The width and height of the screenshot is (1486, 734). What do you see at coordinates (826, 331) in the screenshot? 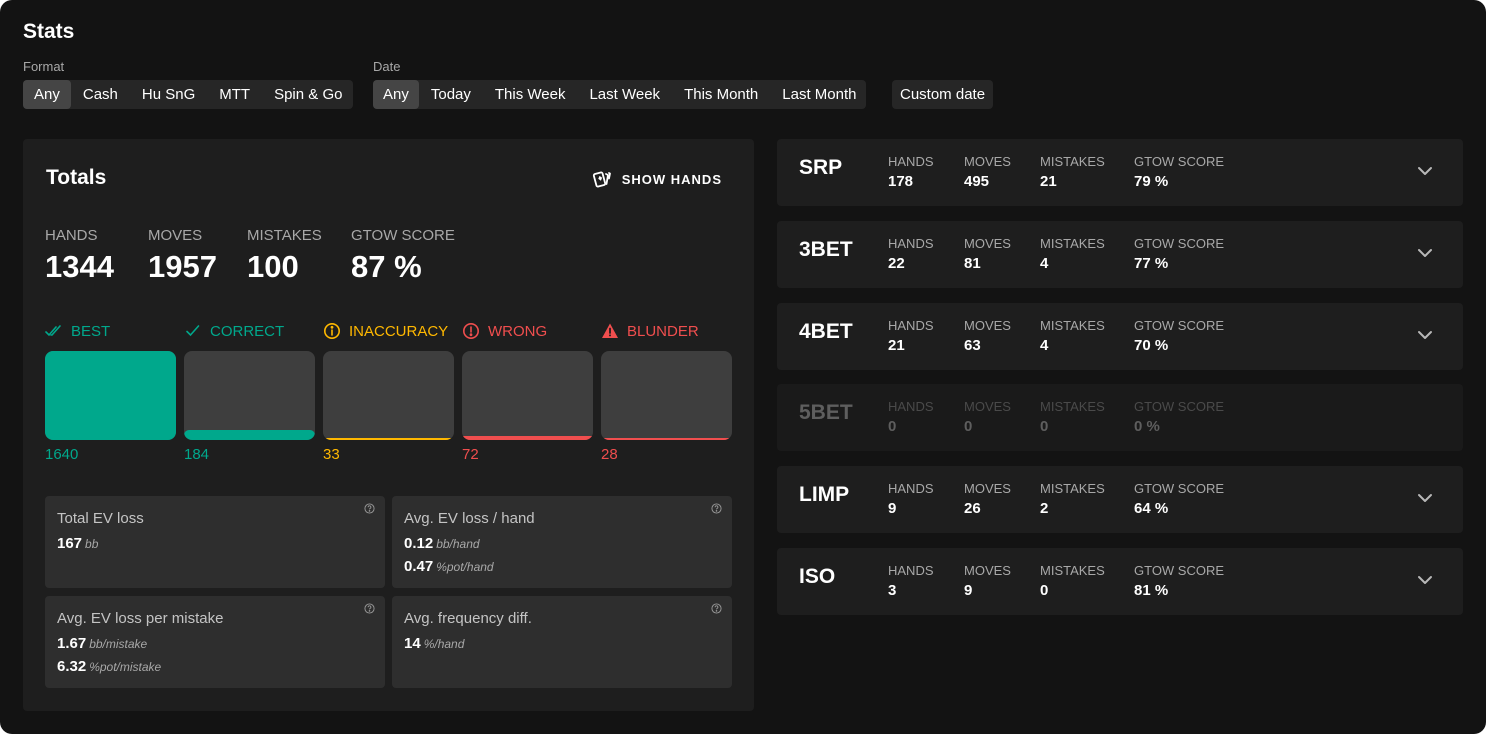
I see `spot-name: 4BET` at bounding box center [826, 331].